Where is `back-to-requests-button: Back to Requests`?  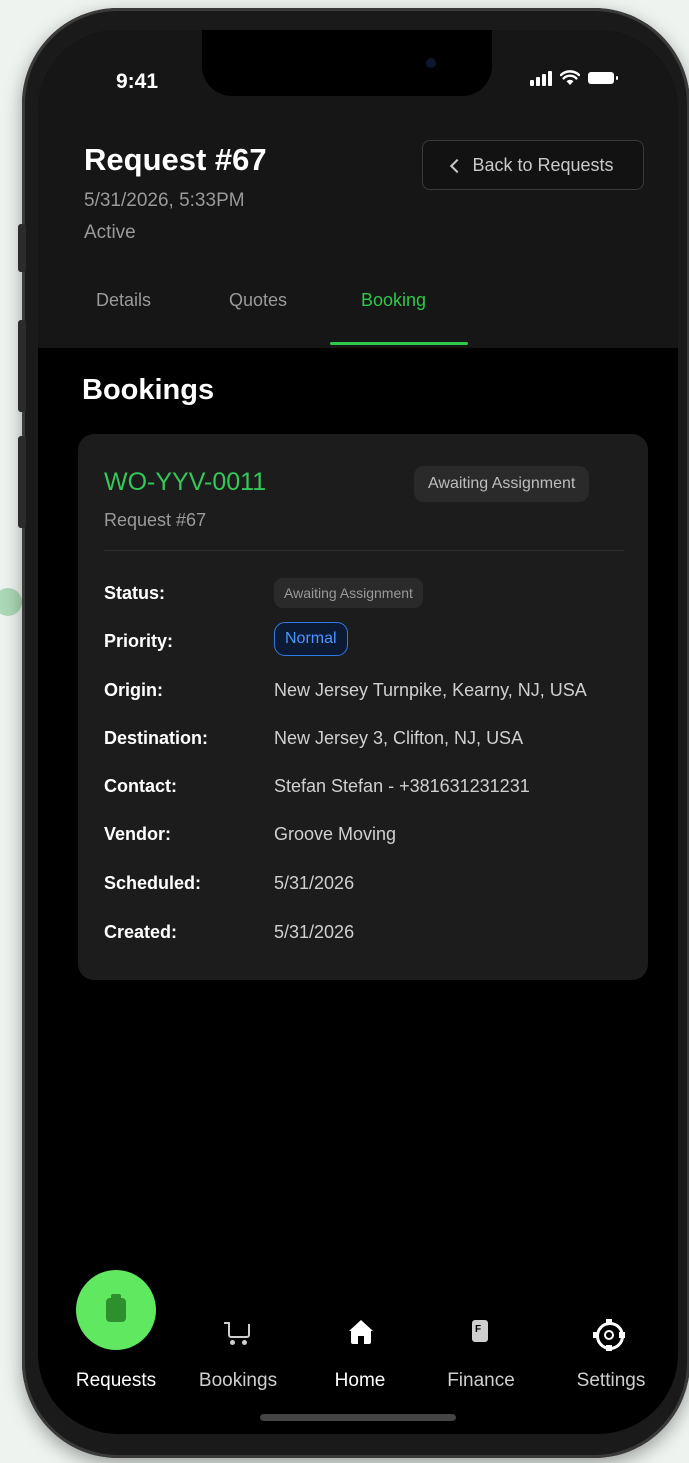
back-to-requests-button: Back to Requests is located at coordinates (533, 165).